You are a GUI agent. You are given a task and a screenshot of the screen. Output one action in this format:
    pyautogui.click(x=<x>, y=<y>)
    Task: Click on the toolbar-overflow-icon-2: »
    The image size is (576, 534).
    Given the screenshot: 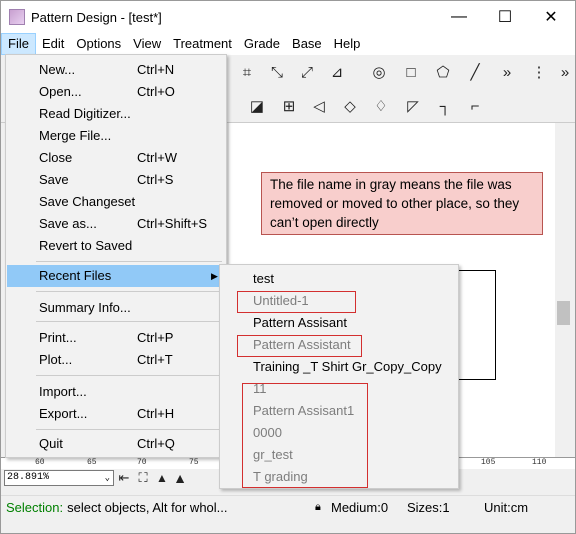 What is the action you would take?
    pyautogui.click(x=564, y=72)
    